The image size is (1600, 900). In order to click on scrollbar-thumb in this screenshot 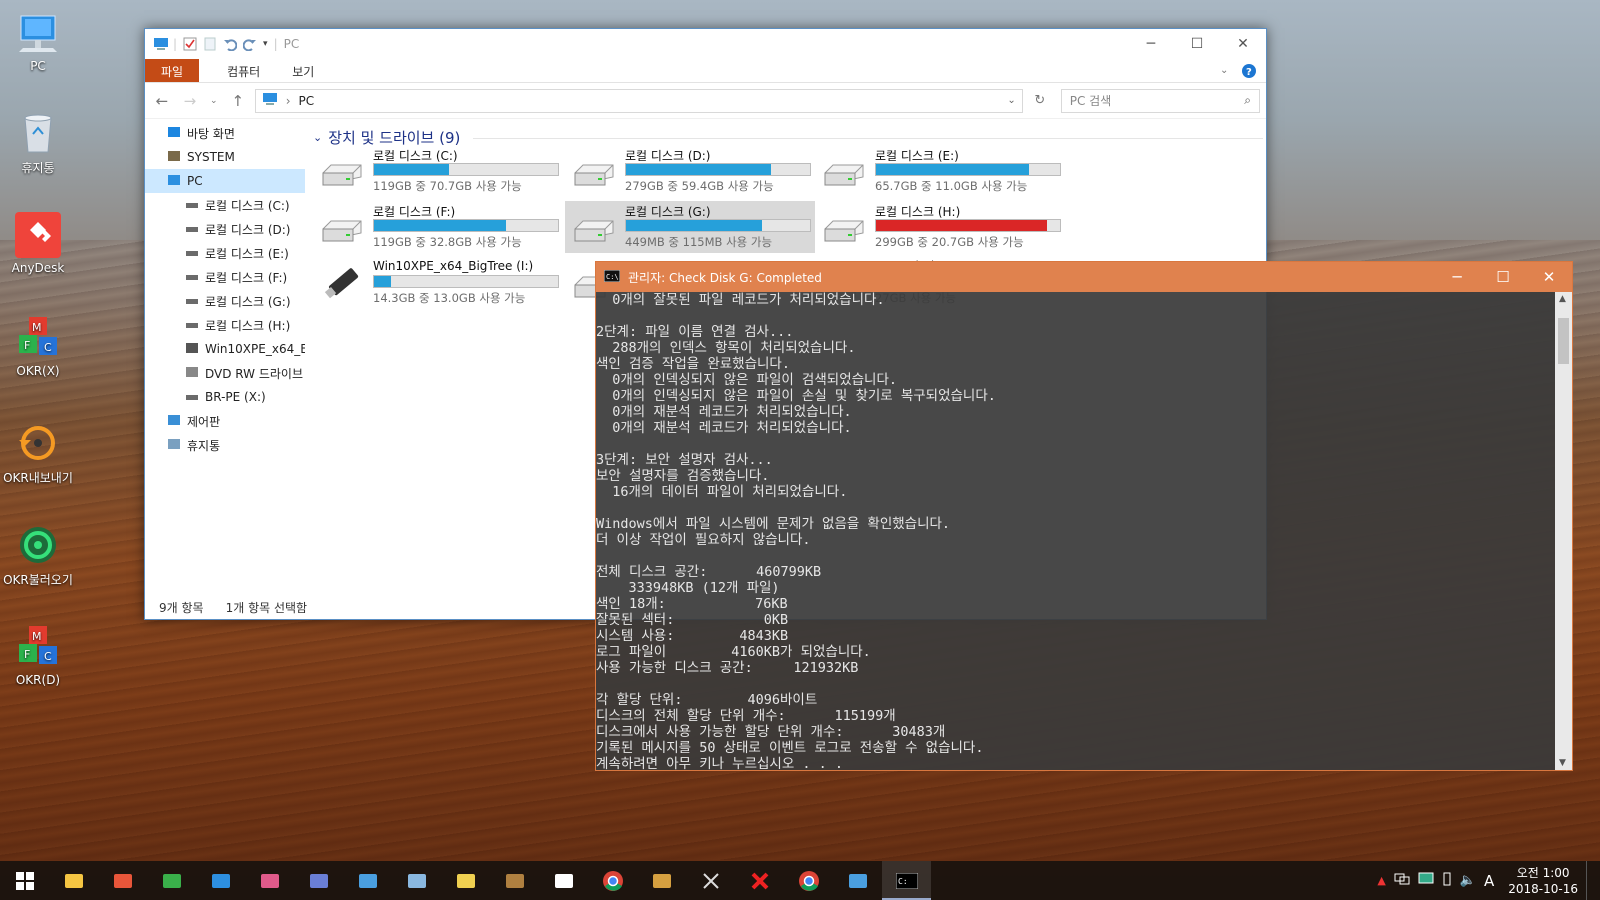, I will do `click(1563, 341)`.